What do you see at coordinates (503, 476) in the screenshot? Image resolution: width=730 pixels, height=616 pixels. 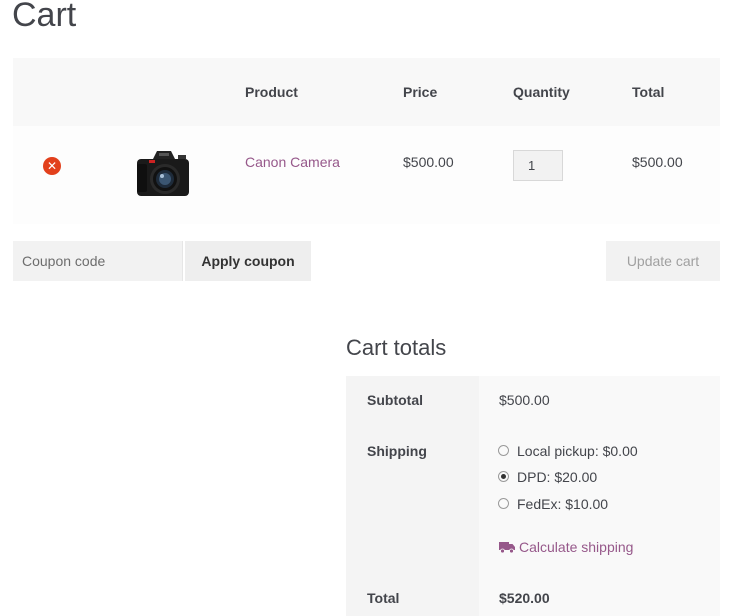 I see `shipping-radio-dpd` at bounding box center [503, 476].